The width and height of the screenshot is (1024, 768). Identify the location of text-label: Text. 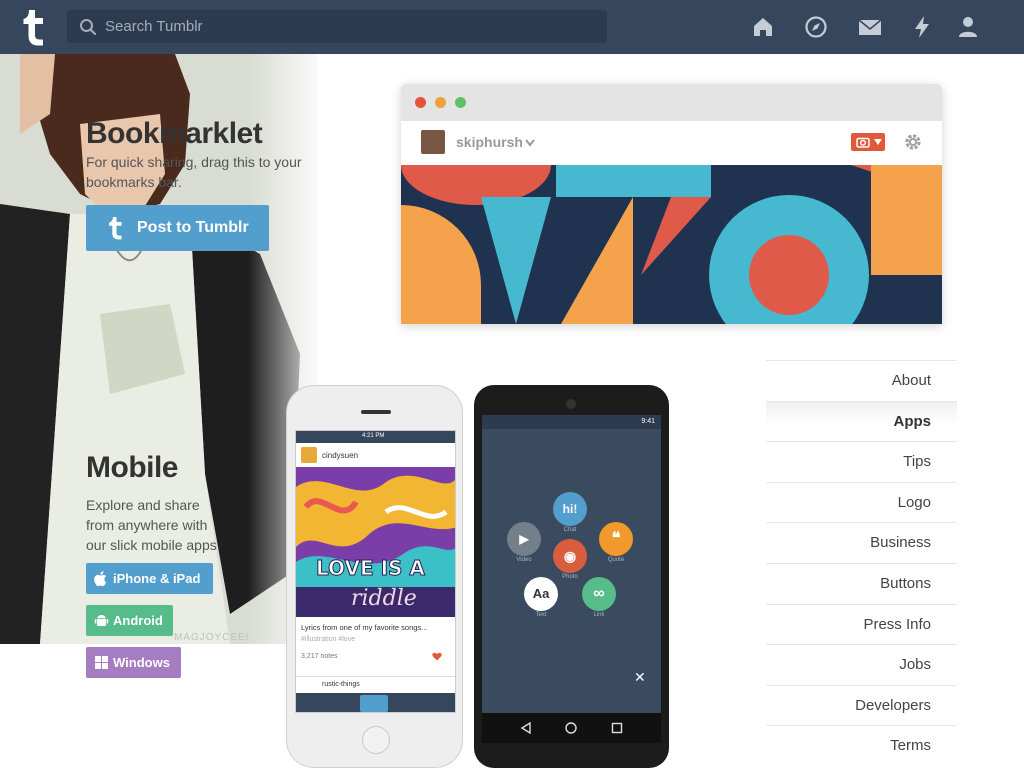
(541, 615).